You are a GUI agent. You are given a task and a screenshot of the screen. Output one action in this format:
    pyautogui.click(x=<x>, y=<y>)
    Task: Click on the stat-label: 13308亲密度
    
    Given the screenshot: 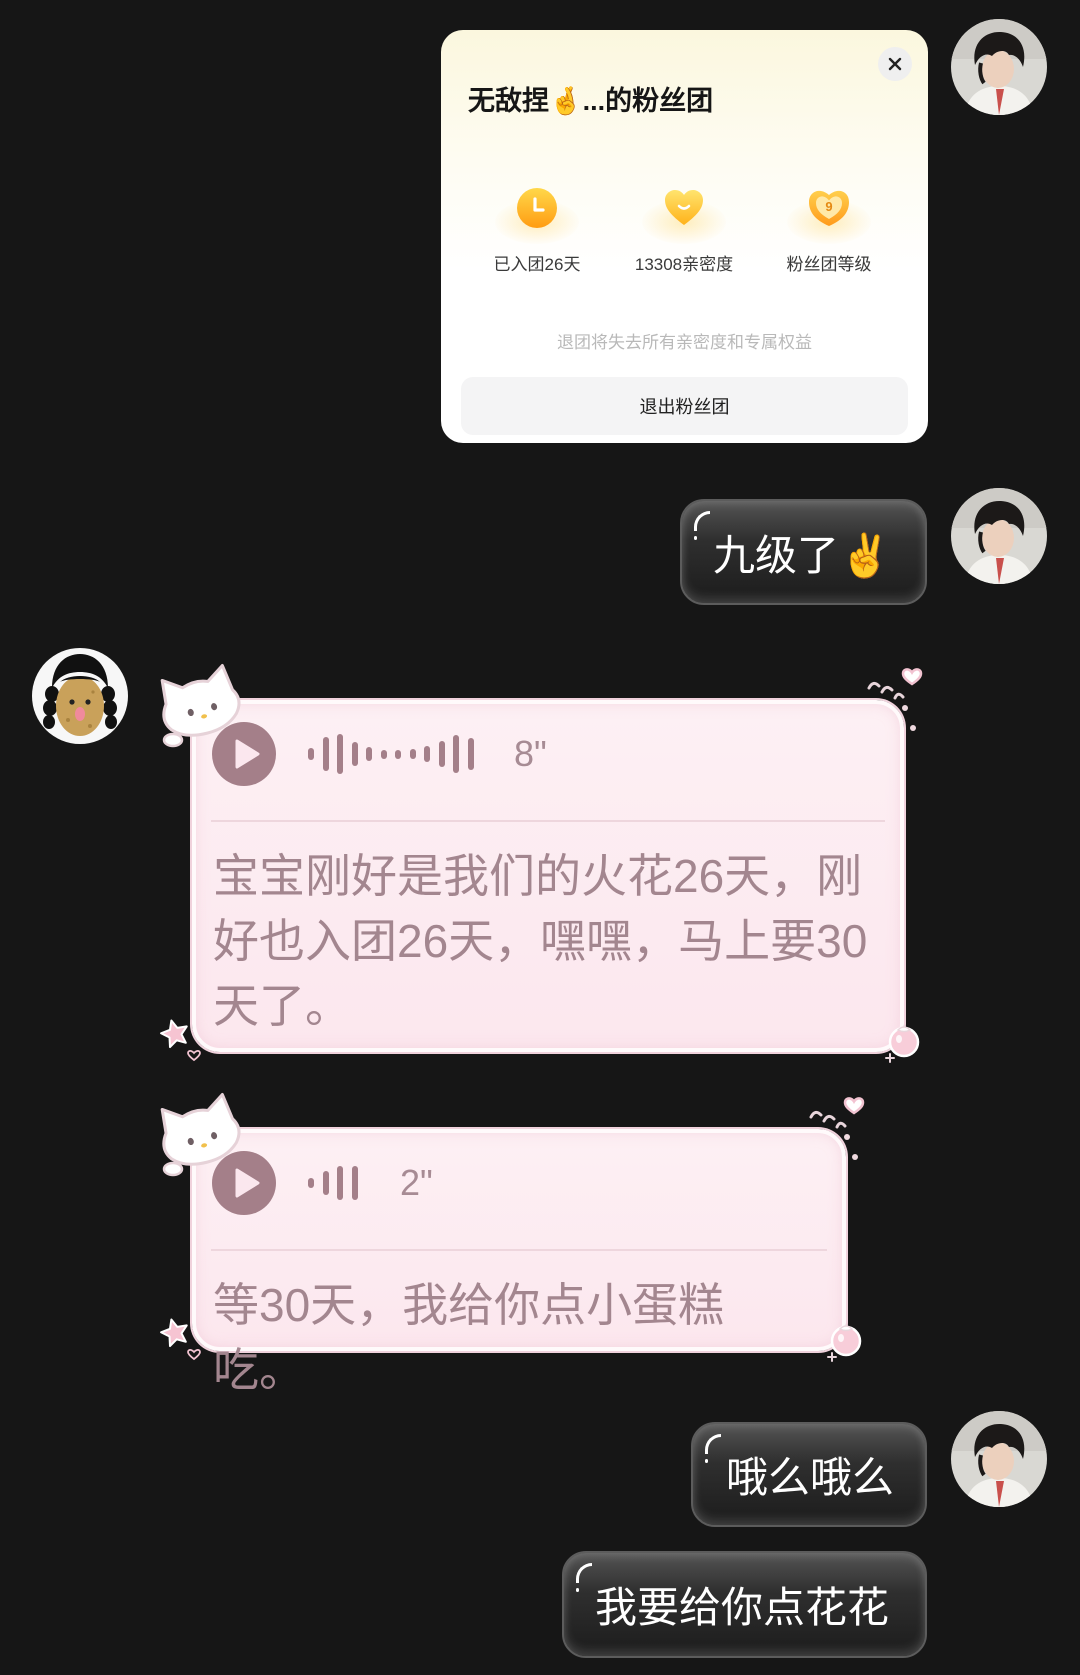 What is the action you would take?
    pyautogui.click(x=684, y=264)
    